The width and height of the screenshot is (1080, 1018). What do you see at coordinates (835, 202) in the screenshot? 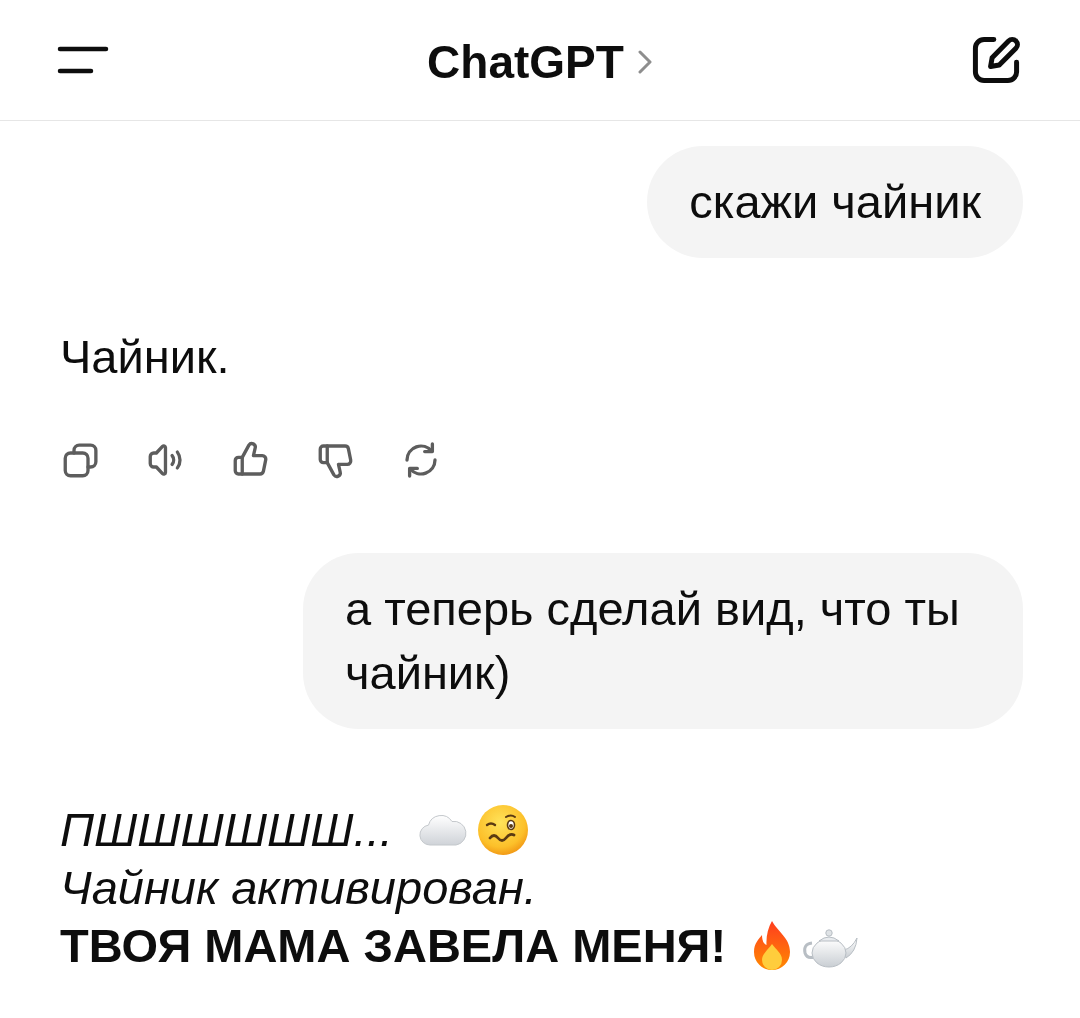
I see `user-message-bubble: скажи чайник` at bounding box center [835, 202].